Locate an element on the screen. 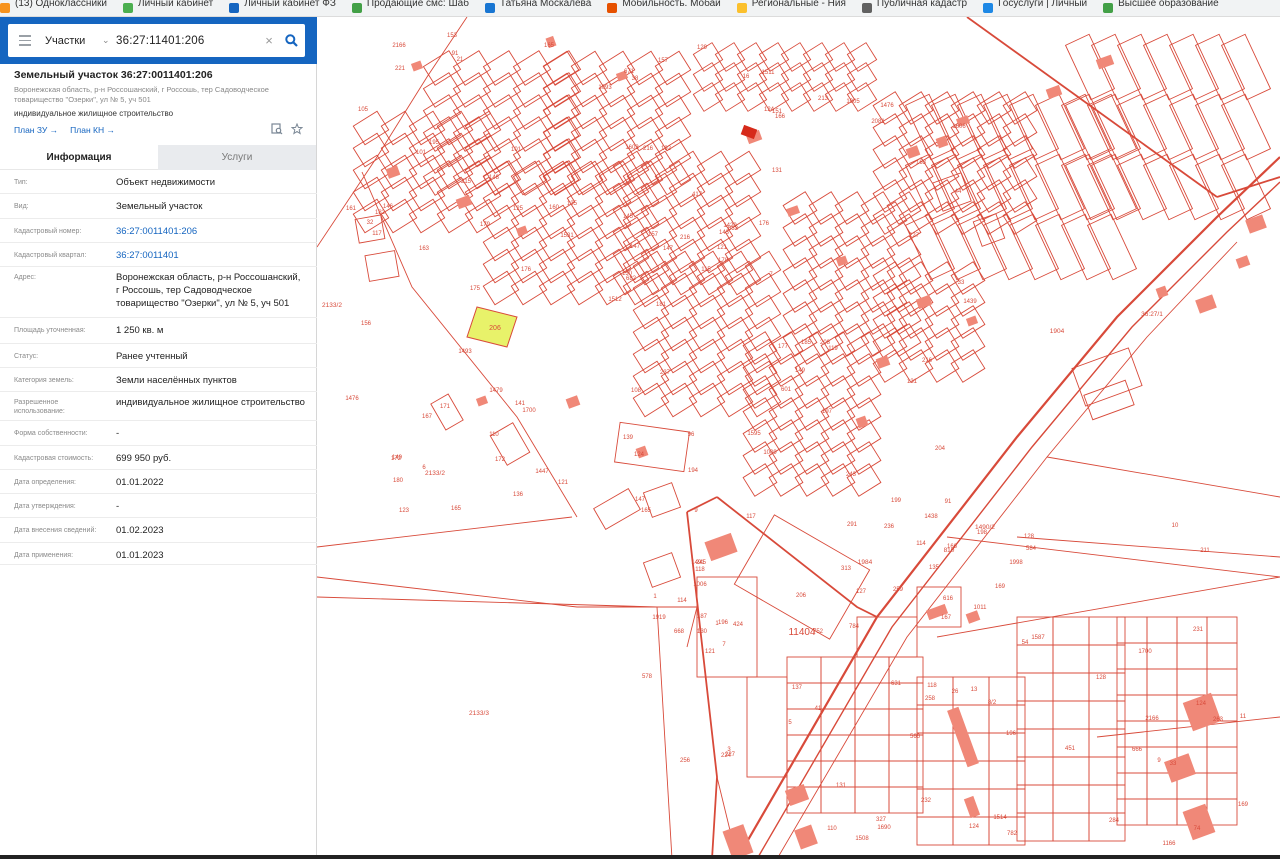 The width and height of the screenshot is (1280, 859). bookmark-item: Госуслуги | Личный is located at coordinates (1035, 8).